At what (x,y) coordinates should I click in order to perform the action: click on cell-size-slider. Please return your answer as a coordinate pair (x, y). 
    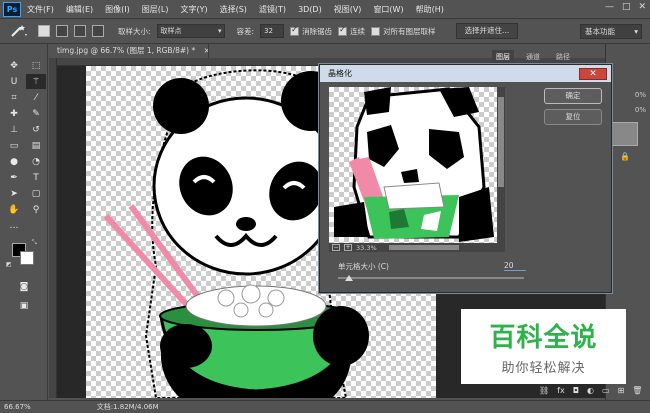
    Looking at the image, I should click on (431, 278).